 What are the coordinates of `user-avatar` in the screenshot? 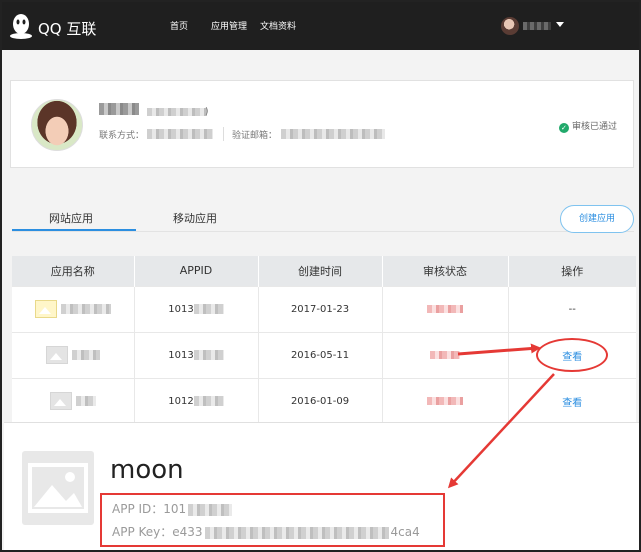 It's located at (510, 26).